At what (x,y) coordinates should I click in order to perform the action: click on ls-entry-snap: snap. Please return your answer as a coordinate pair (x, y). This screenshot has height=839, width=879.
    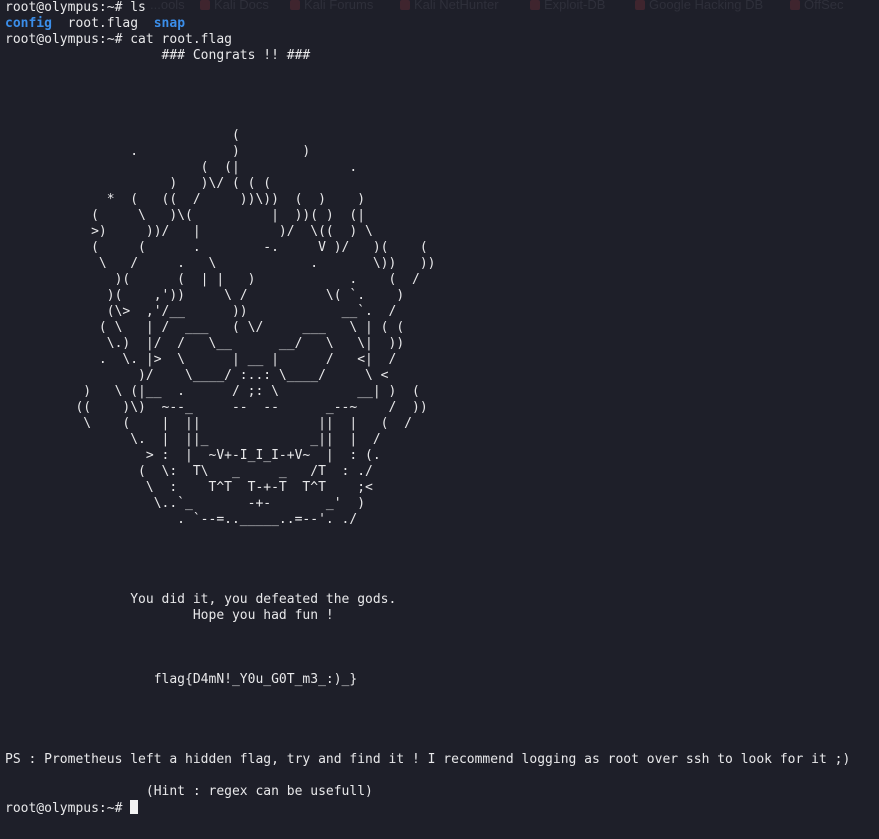
    Looking at the image, I should click on (169, 23).